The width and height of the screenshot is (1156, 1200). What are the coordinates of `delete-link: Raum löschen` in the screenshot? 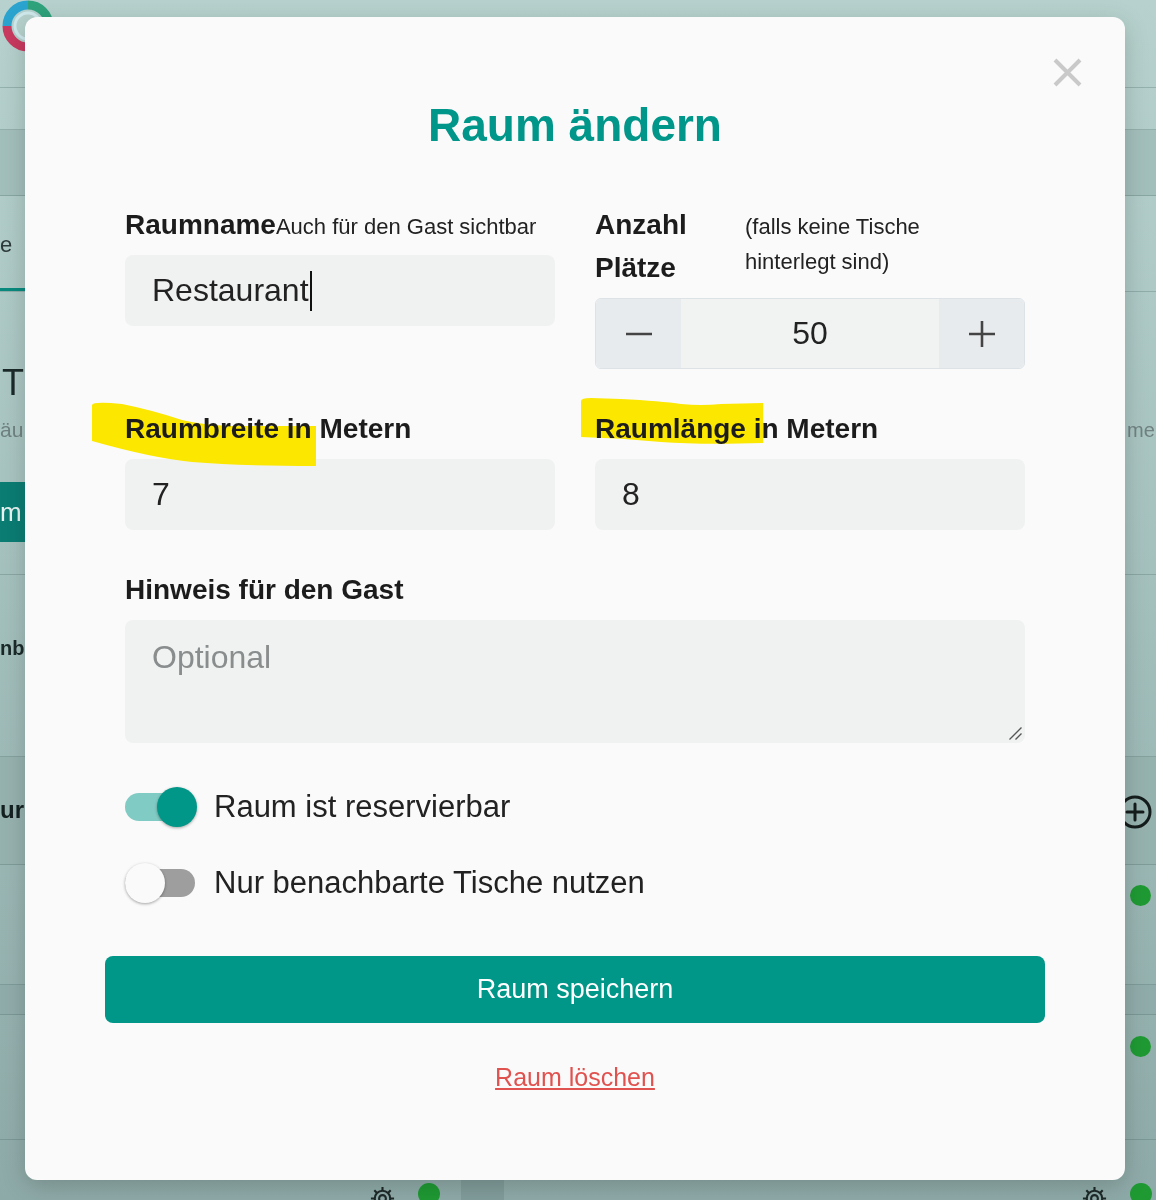 It's located at (575, 1077).